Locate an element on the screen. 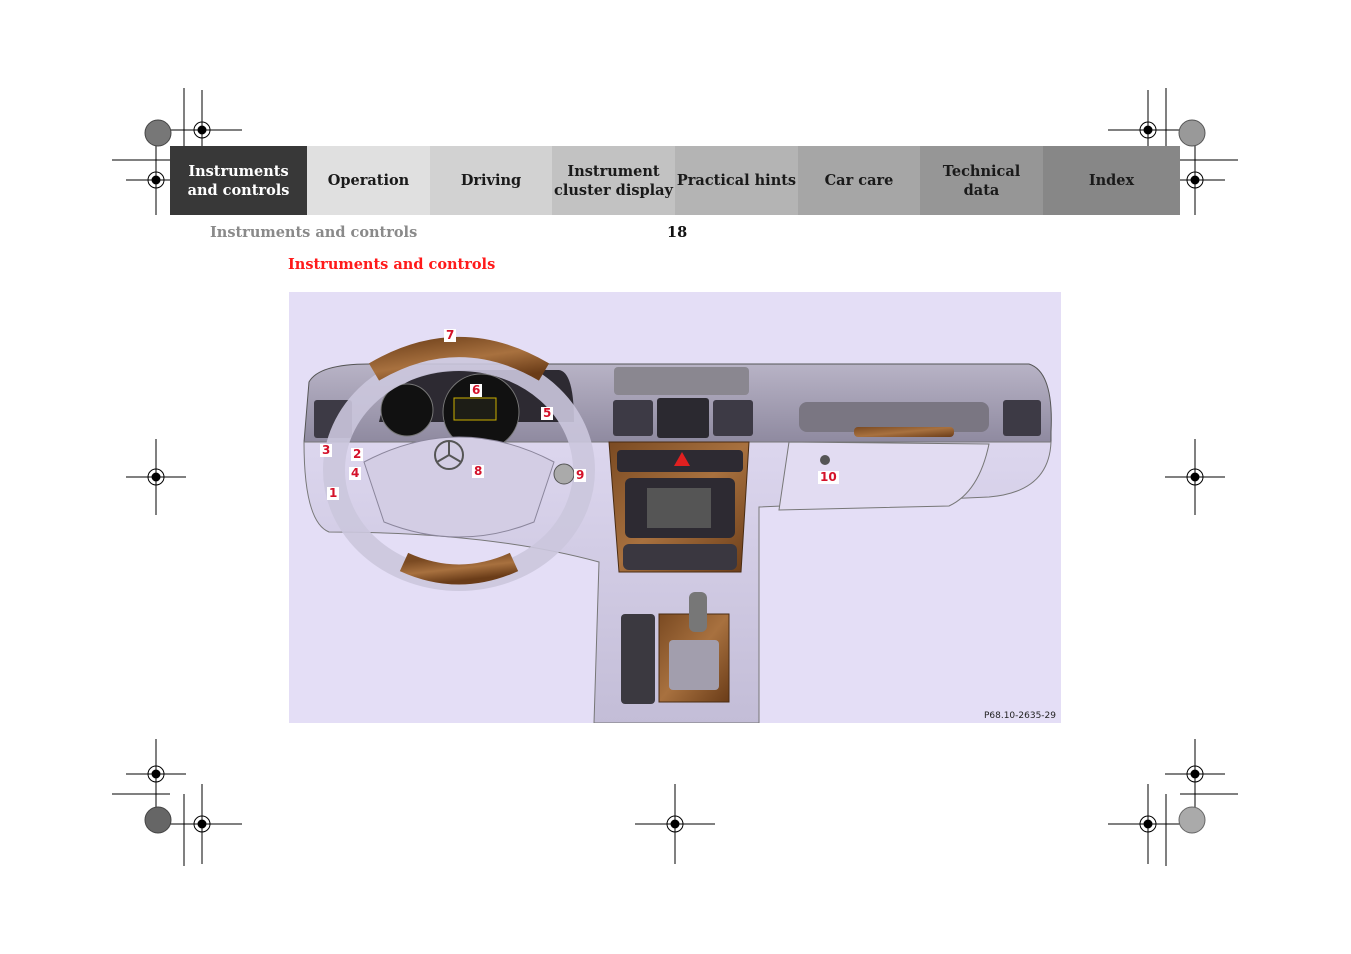  tab-driving: Driving is located at coordinates (491, 180).